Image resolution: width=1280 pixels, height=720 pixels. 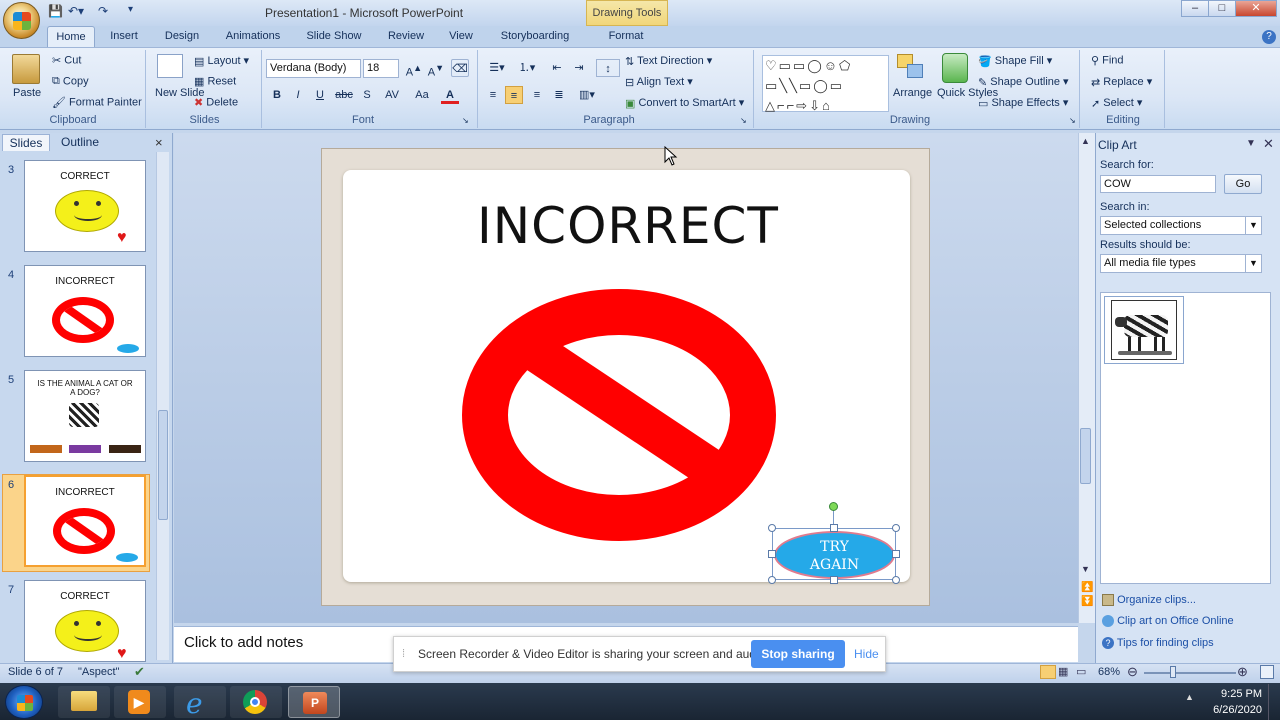 I want to click on tab-storyboarding: Storyboarding, so click(x=535, y=37).